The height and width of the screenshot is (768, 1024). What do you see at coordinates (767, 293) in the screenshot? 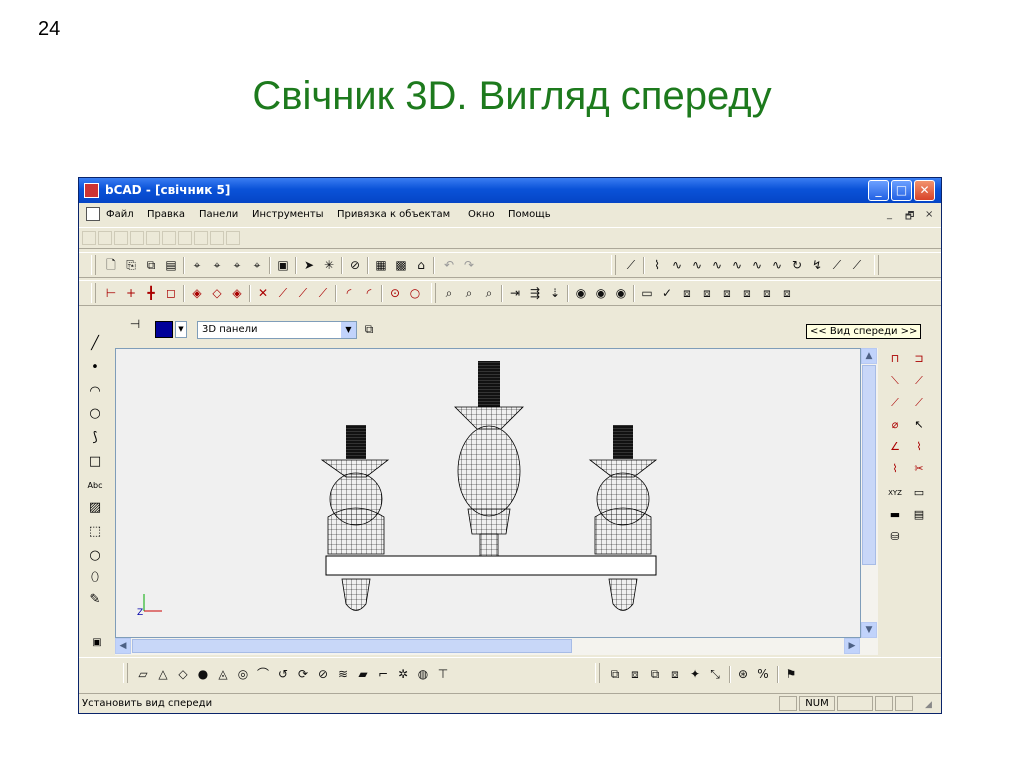
I see `view-cube5-icon: ⧈` at bounding box center [767, 293].